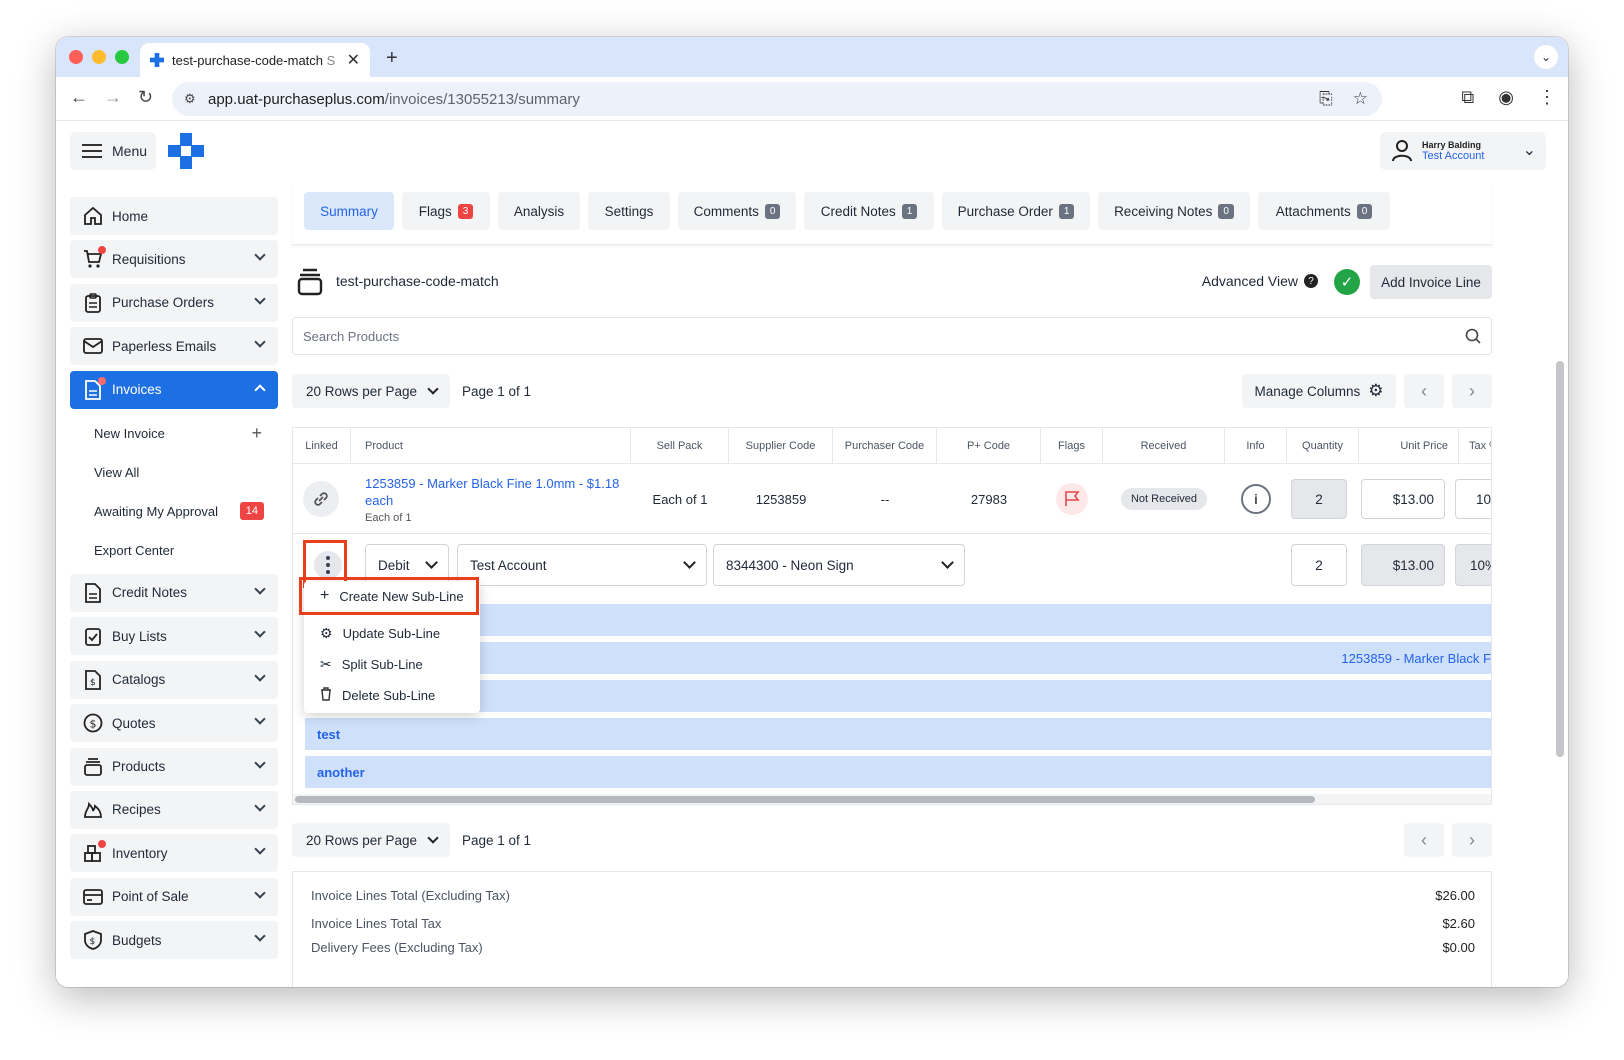 The image size is (1624, 1060). I want to click on products-icon, so click(310, 282).